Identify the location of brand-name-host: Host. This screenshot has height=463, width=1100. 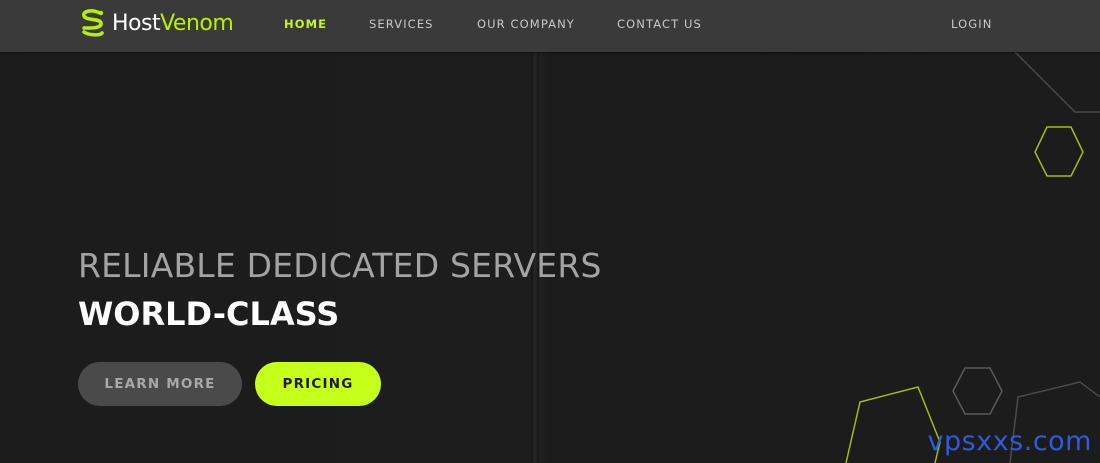
(136, 23).